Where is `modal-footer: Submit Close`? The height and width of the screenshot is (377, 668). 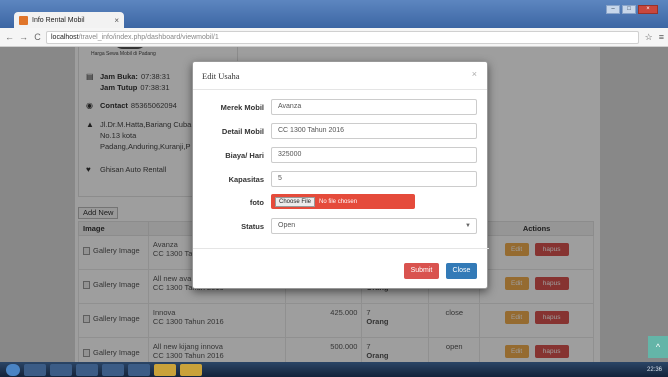 modal-footer: Submit Close is located at coordinates (341, 269).